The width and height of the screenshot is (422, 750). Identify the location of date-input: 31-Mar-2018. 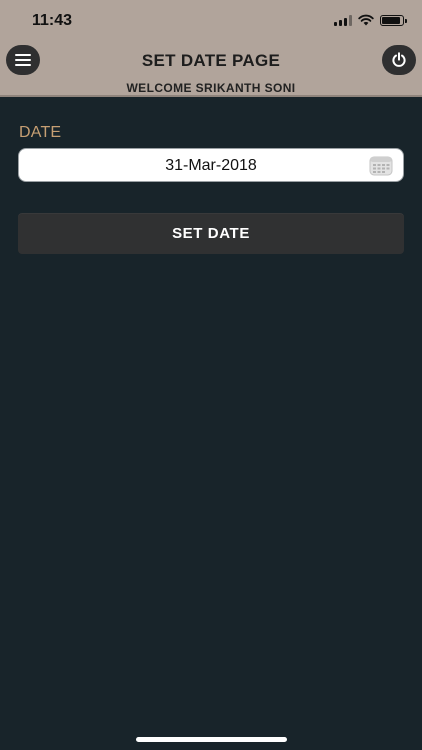
(211, 165).